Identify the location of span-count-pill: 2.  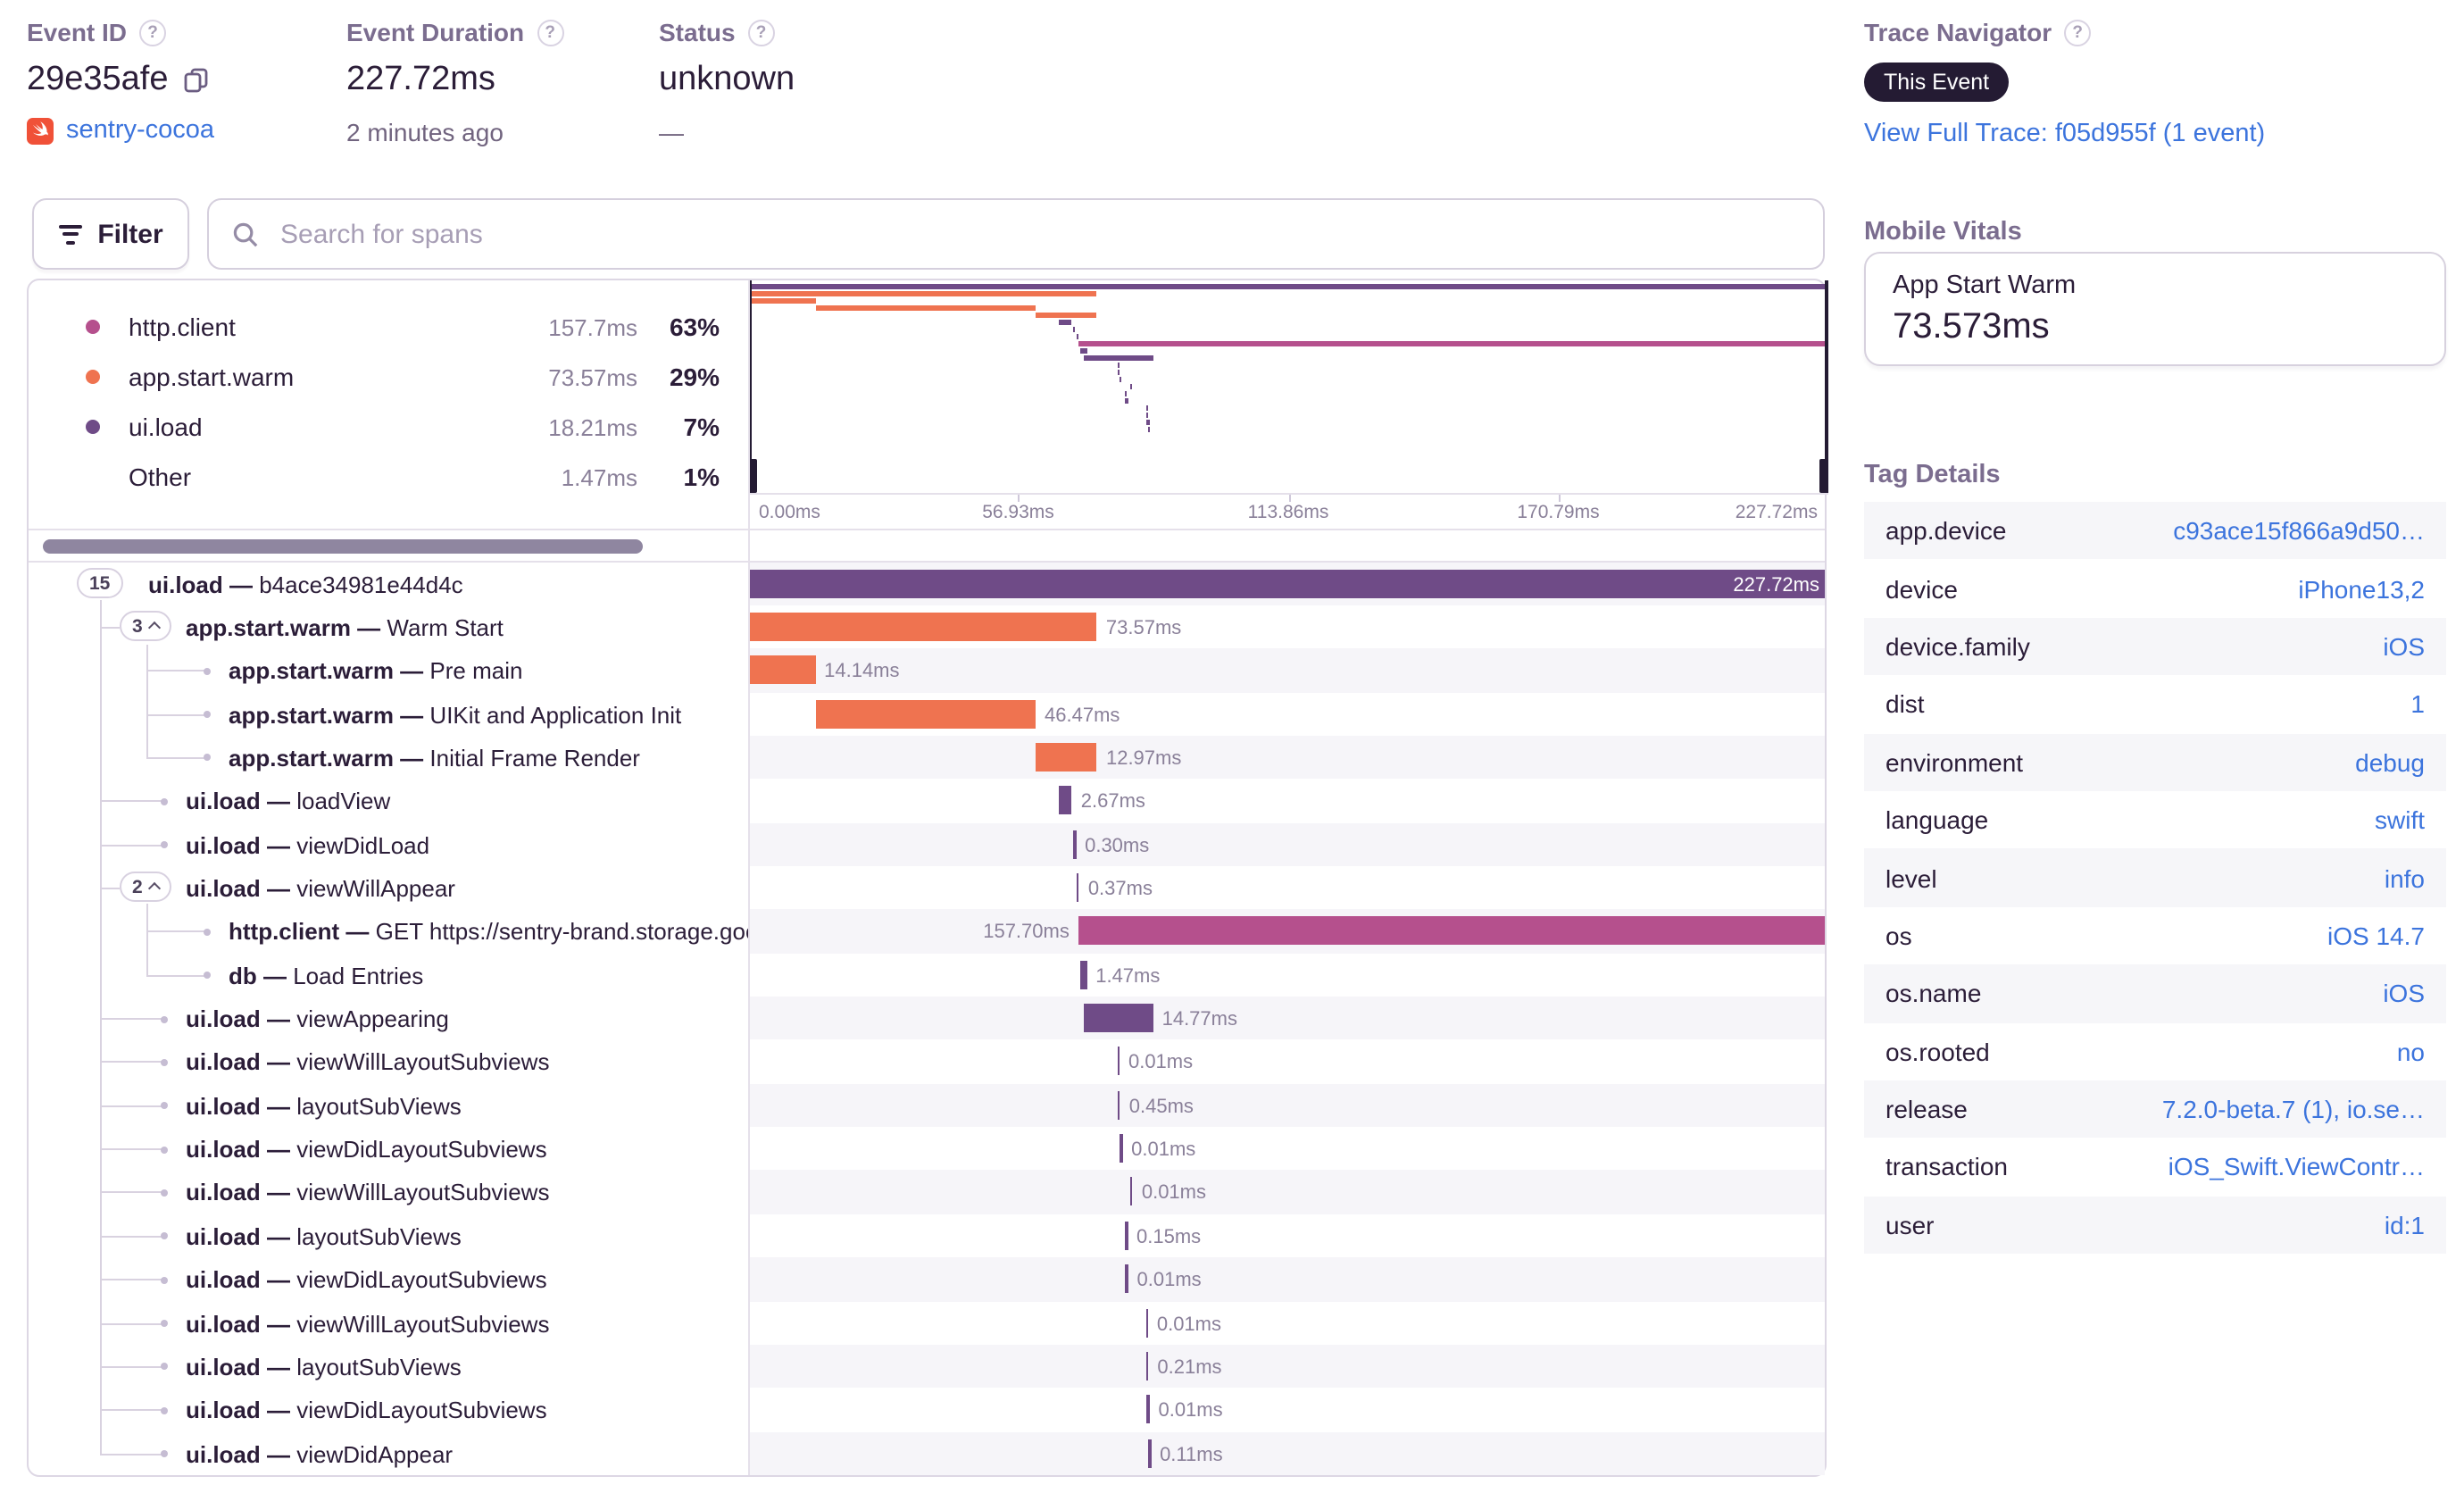
(145, 887).